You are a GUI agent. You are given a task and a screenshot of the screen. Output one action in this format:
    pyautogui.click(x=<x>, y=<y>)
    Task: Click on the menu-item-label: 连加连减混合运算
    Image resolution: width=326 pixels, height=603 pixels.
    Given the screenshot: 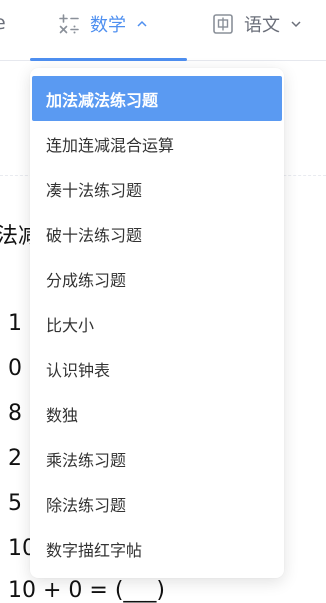 What is the action you would take?
    pyautogui.click(x=110, y=145)
    